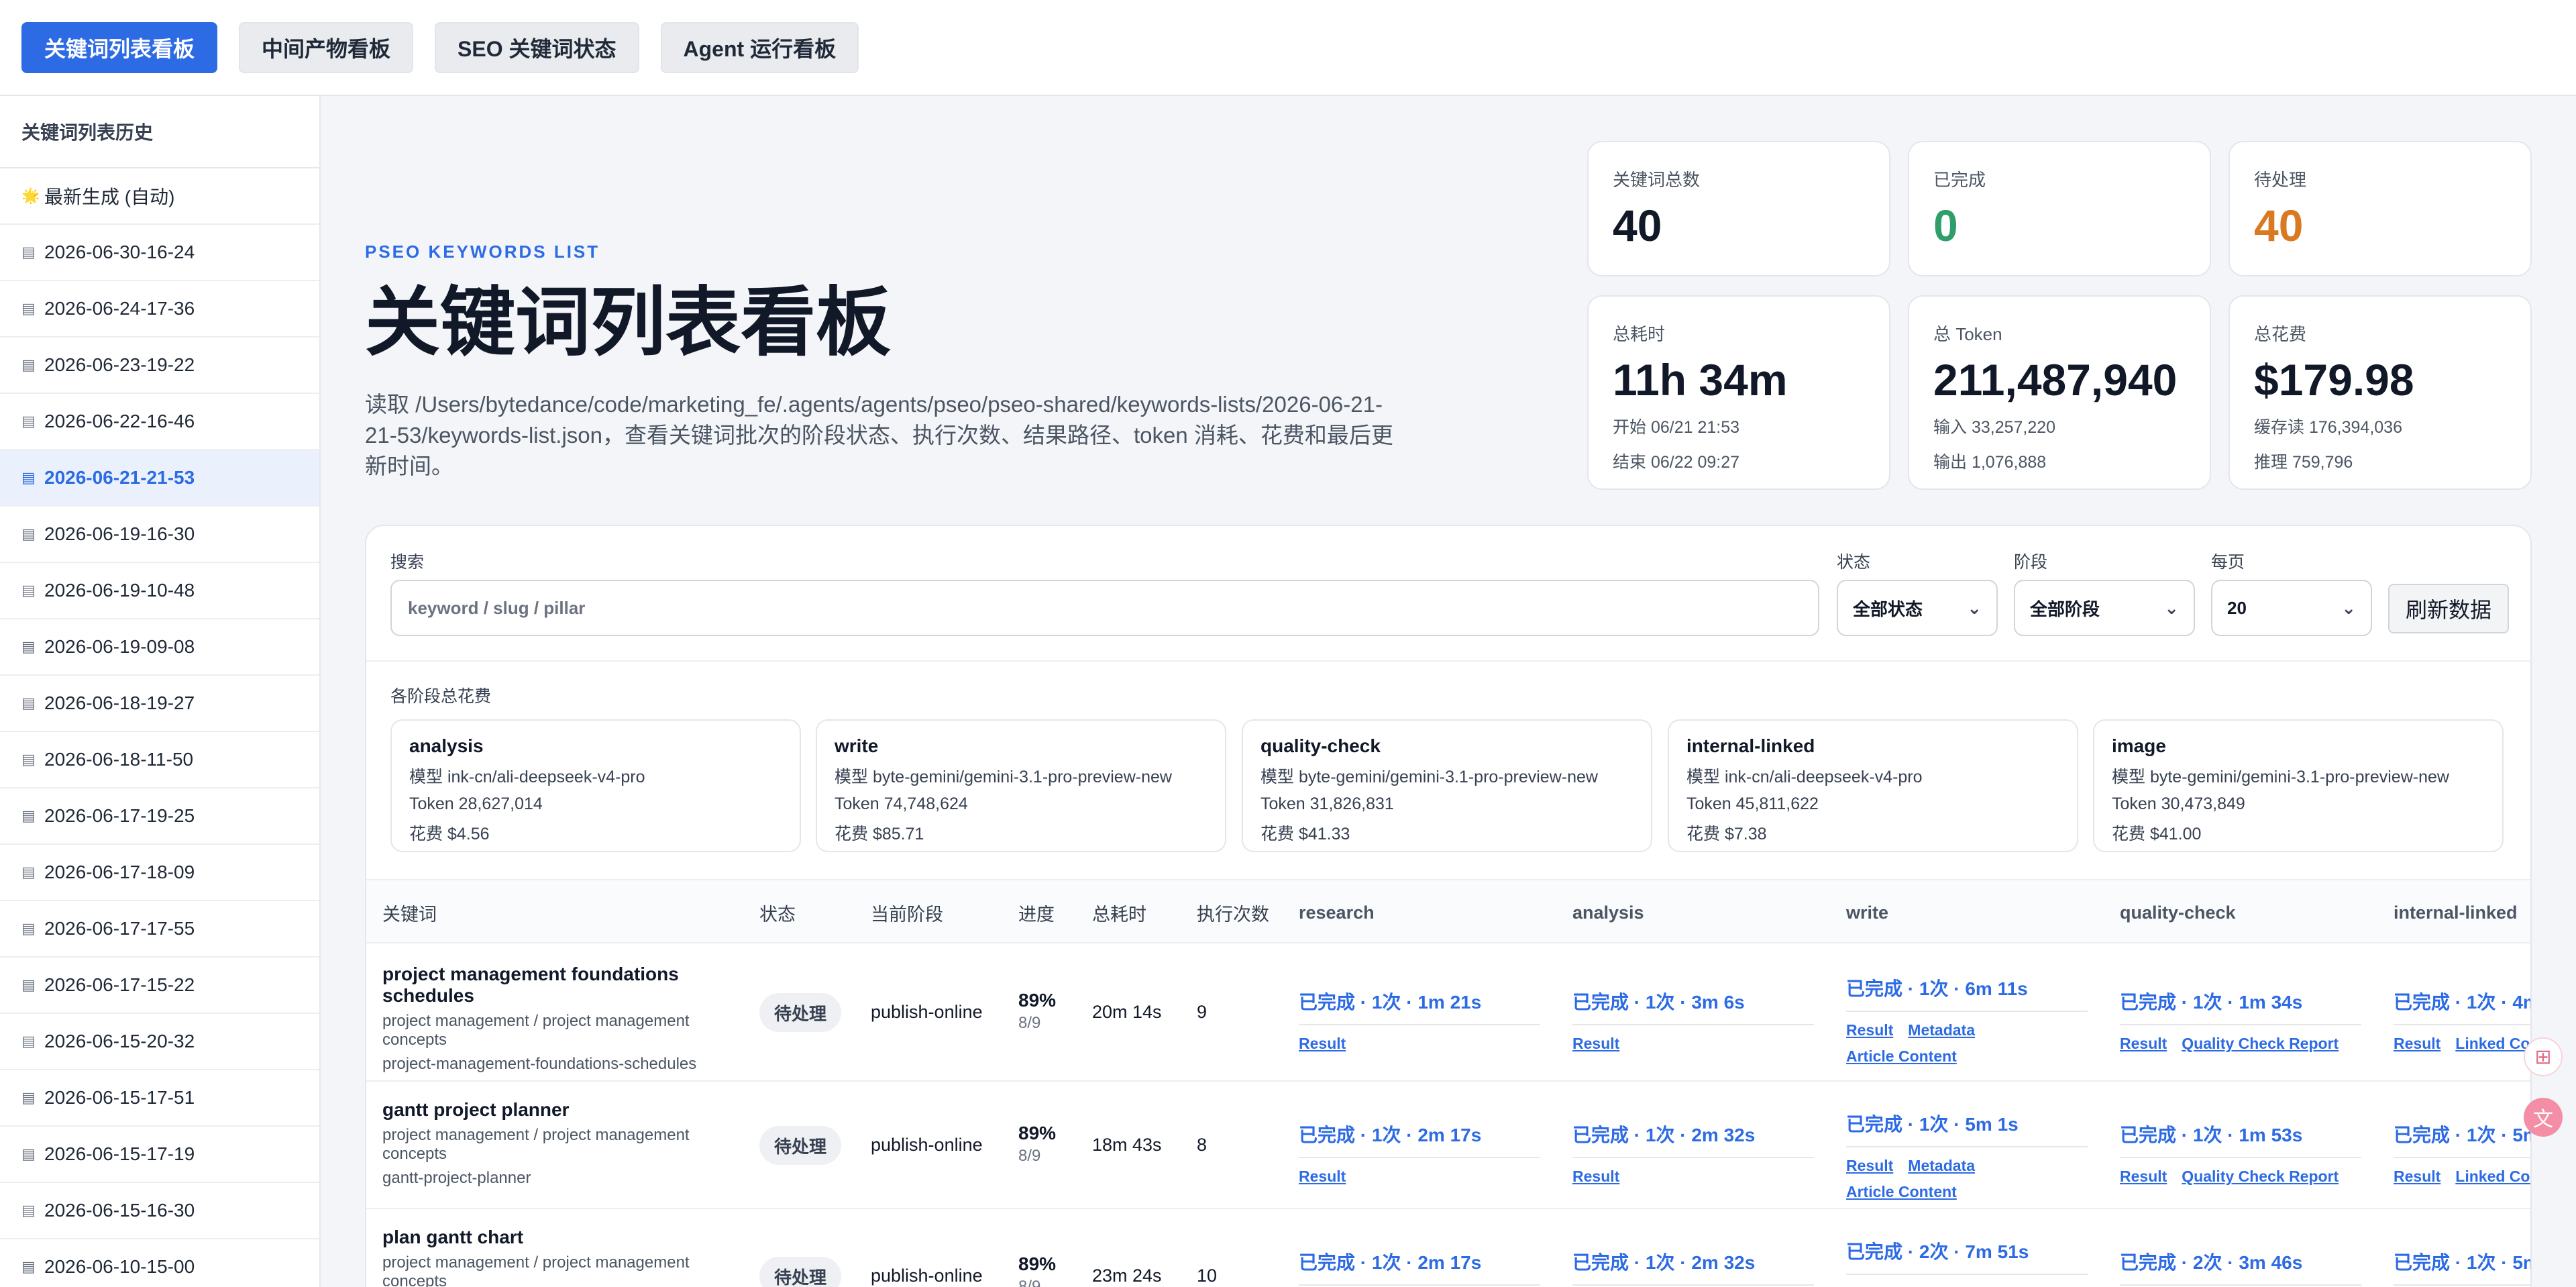  What do you see at coordinates (556, 1237) in the screenshot?
I see `keyword-name: plan gantt chart` at bounding box center [556, 1237].